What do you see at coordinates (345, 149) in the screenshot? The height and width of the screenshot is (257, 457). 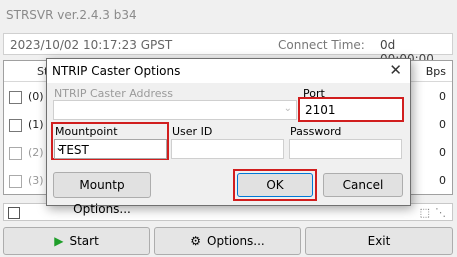 I see `password-input` at bounding box center [345, 149].